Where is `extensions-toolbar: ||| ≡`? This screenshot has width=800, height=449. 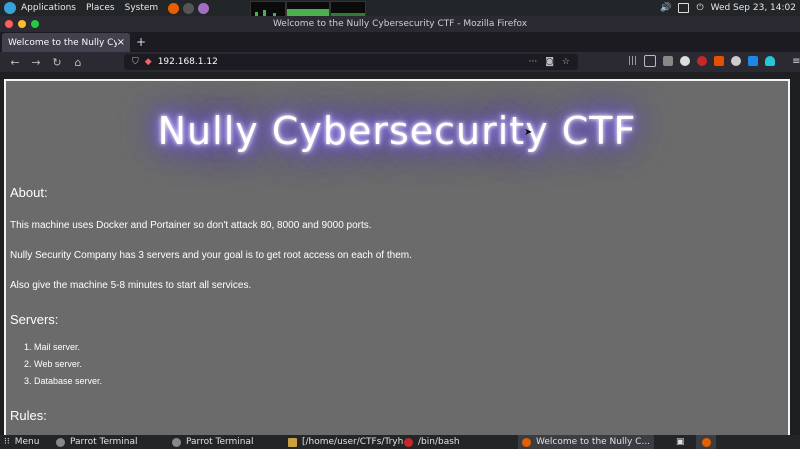 extensions-toolbar: ||| ≡ is located at coordinates (714, 61).